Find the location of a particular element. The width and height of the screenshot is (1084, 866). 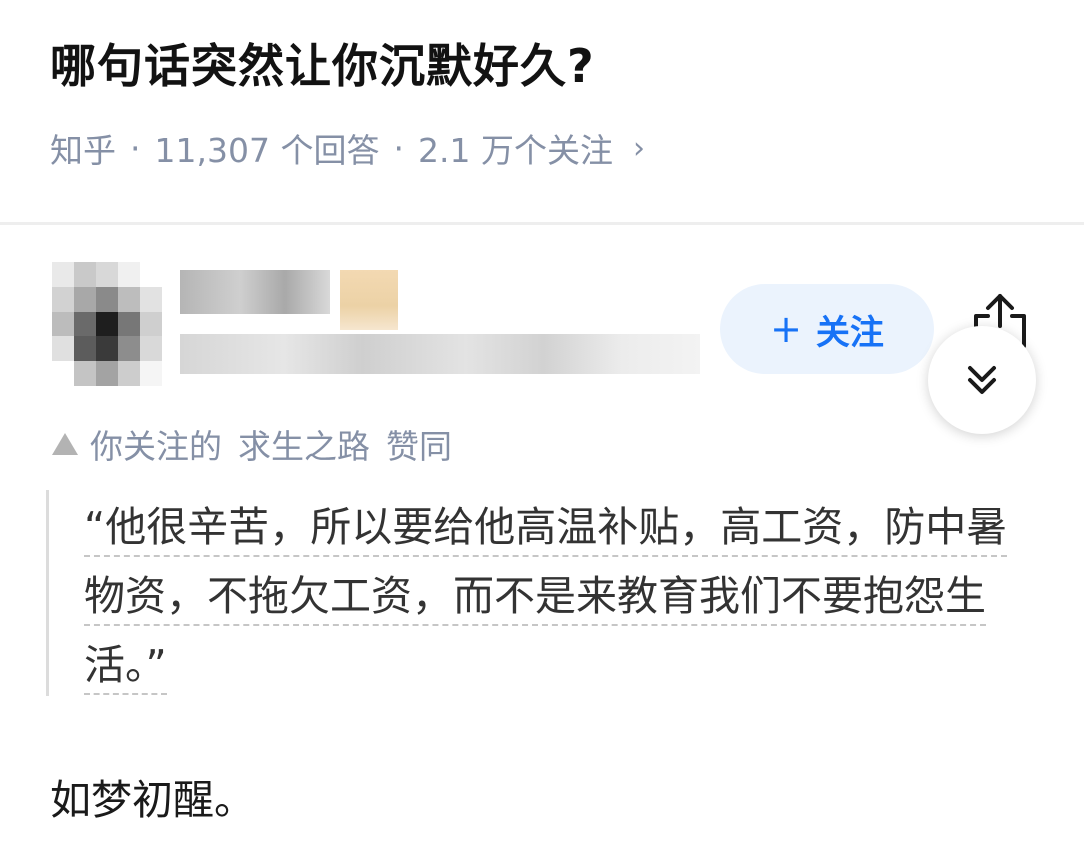

answer-count: 11,307 个回答 is located at coordinates (267, 150).